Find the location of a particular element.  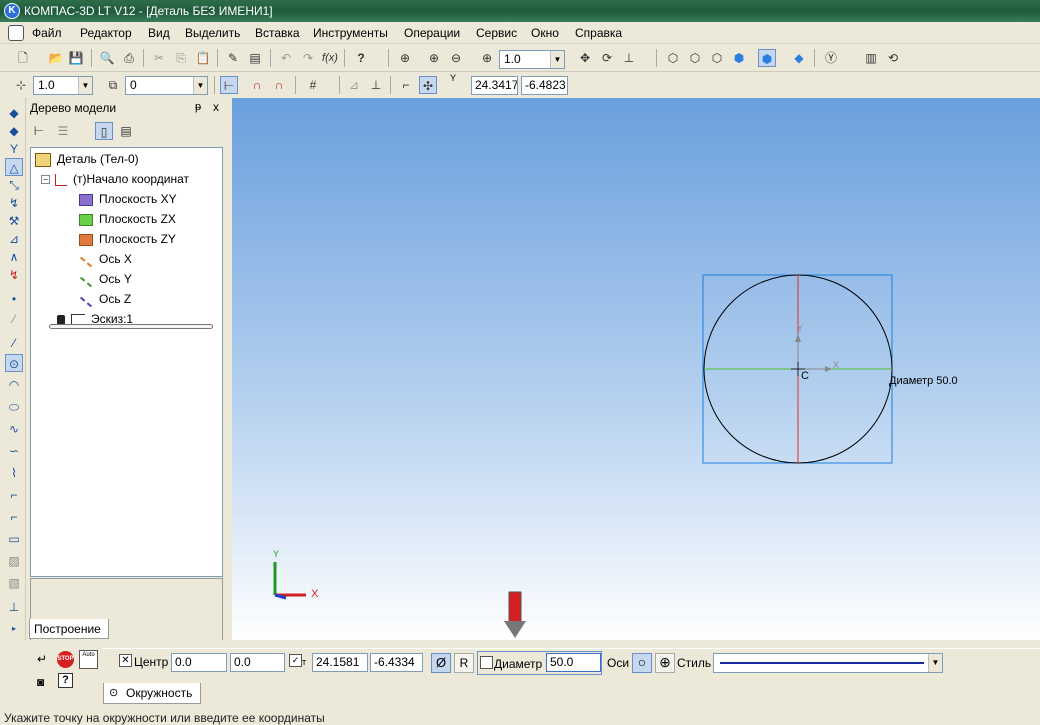

point-checkbox: ✓ is located at coordinates (295, 660).